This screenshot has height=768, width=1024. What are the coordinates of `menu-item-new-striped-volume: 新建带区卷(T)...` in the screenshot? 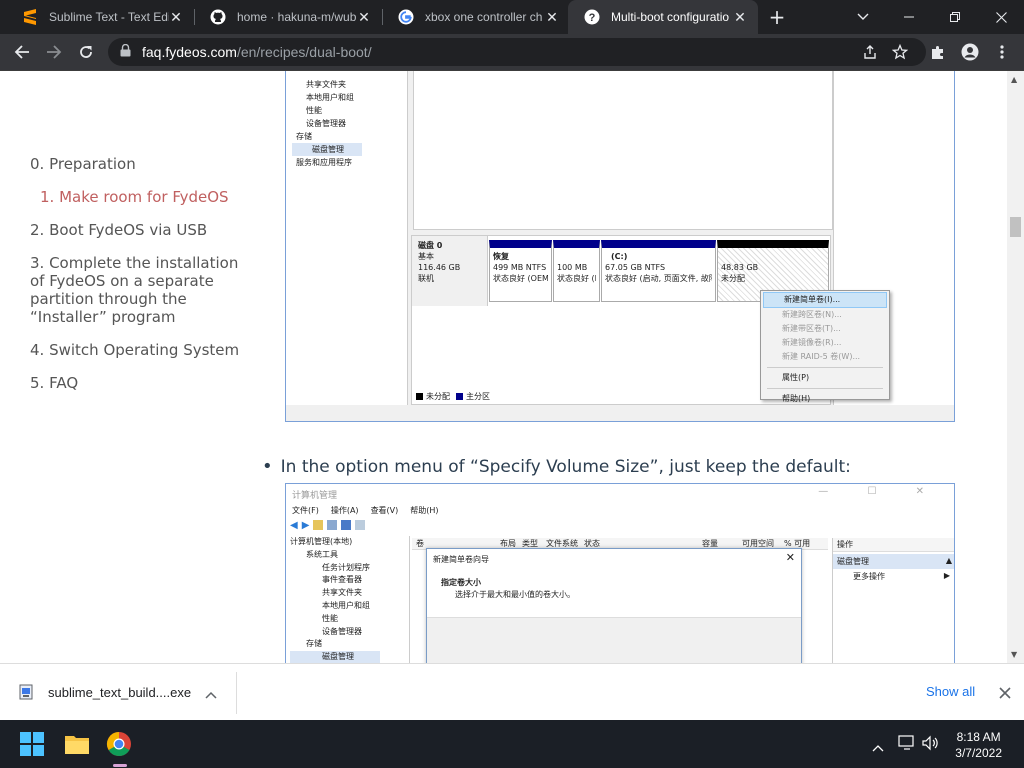 It's located at (825, 329).